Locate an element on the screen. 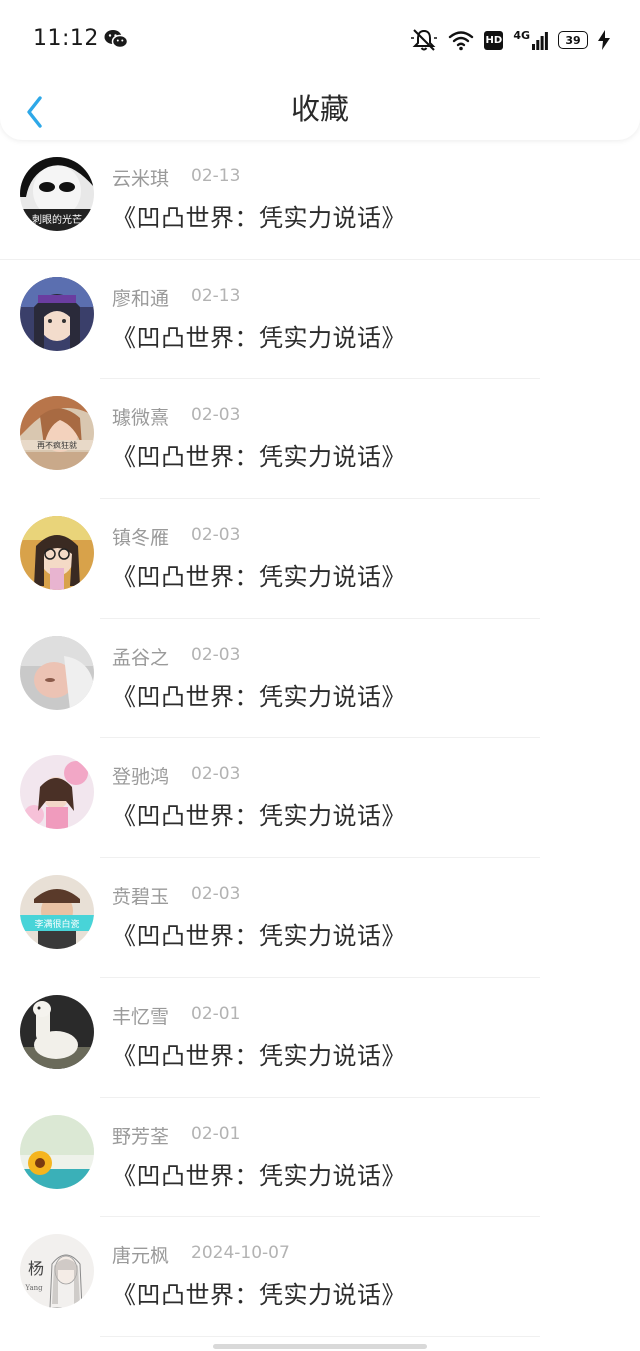  list-item: 杨 Yang 唐元枫 2024-10-07 《凹凸世界：凭实力说话》 is located at coordinates (320, 1277).